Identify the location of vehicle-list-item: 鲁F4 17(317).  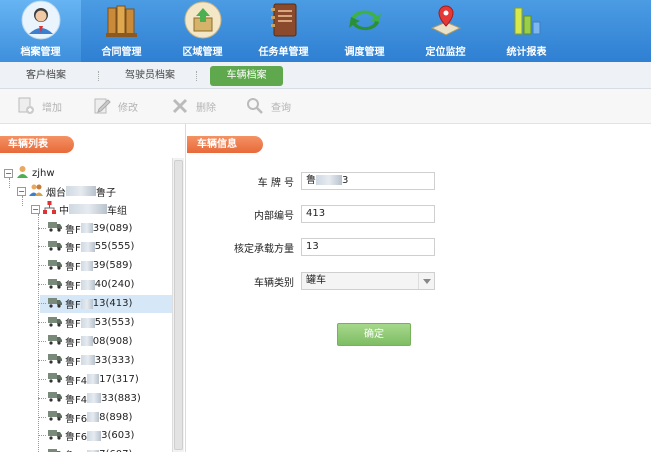
(105, 379).